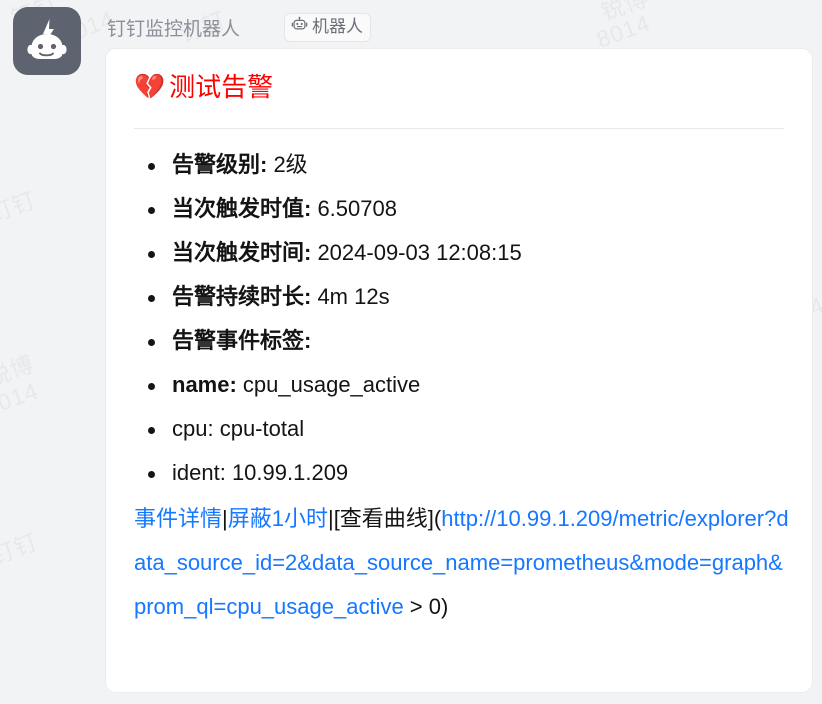 The width and height of the screenshot is (822, 704). Describe the element at coordinates (199, 472) in the screenshot. I see `list-item-key: ident:` at that location.